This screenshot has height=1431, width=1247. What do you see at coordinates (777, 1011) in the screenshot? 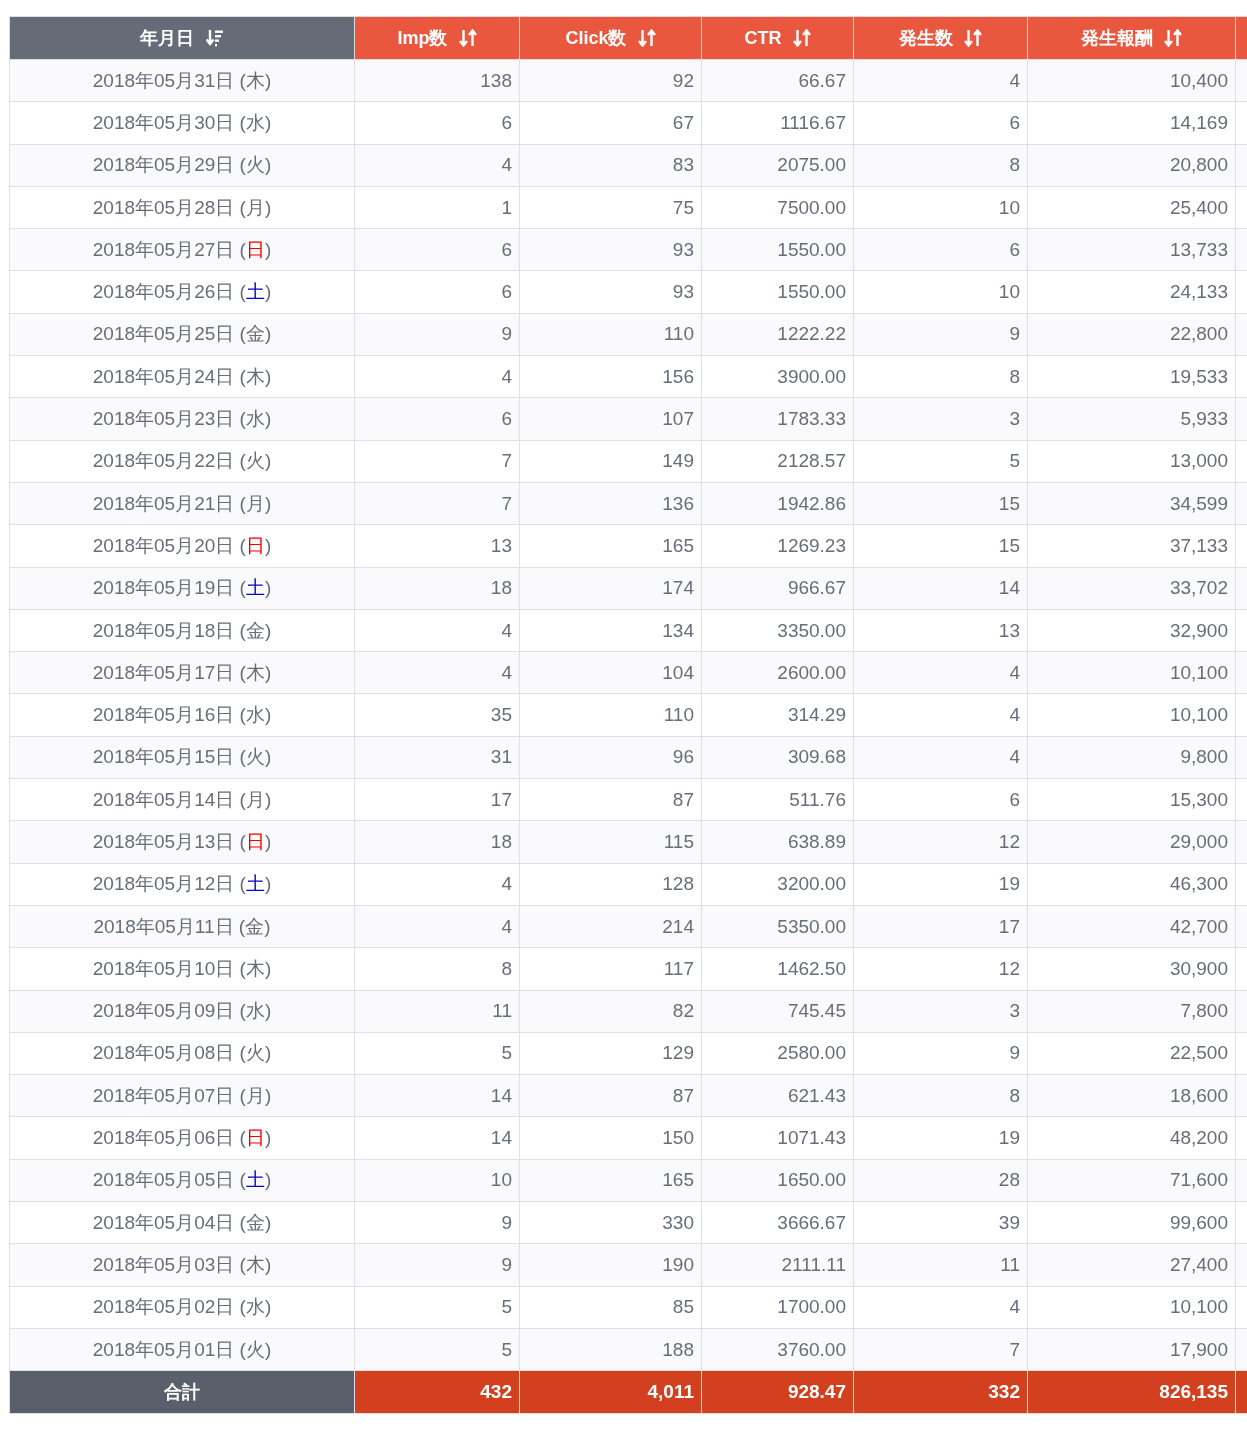
I see `table-cell: 745.45` at bounding box center [777, 1011].